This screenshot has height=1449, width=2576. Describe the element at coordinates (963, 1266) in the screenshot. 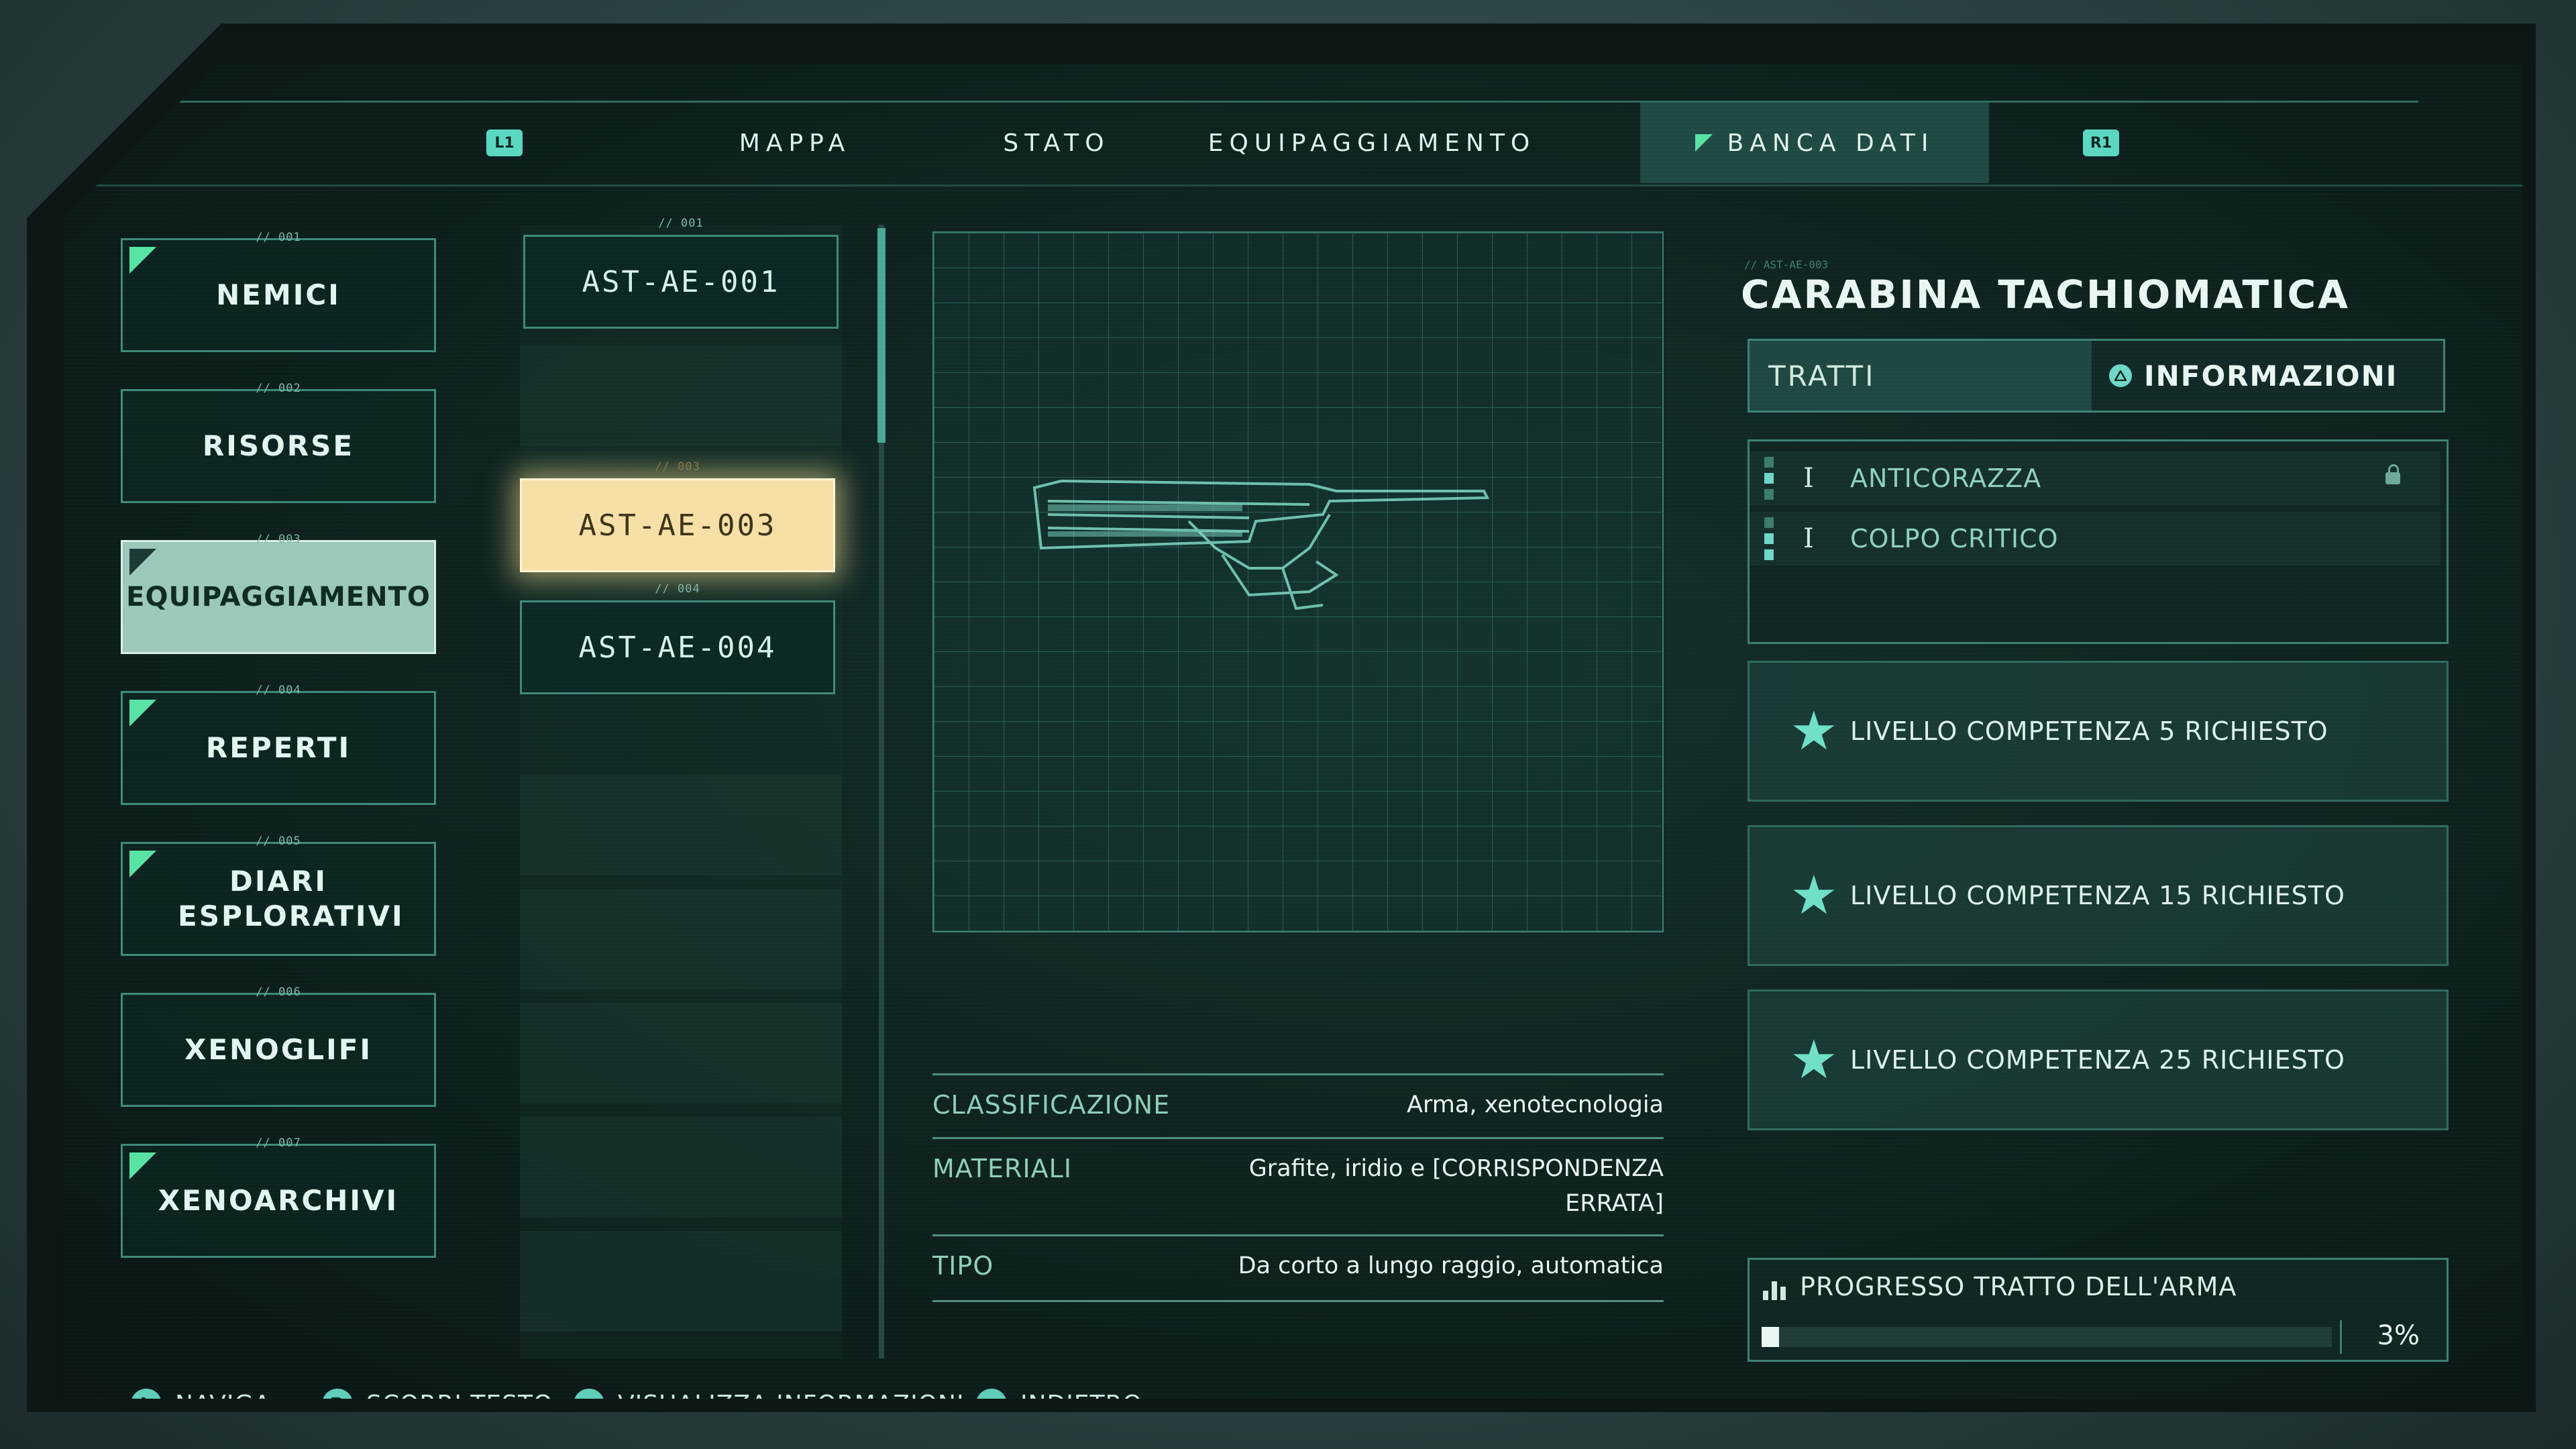

I see `info-key: TIPO` at that location.